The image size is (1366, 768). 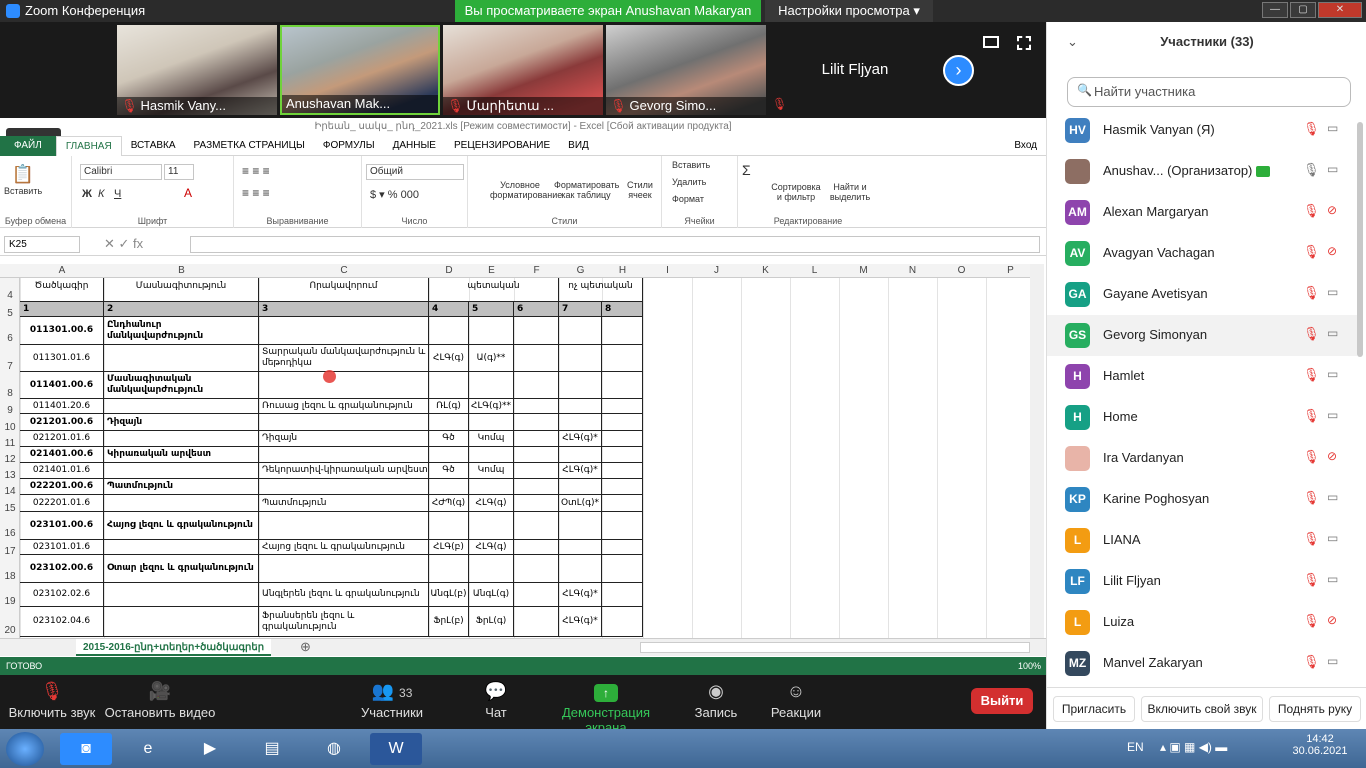 What do you see at coordinates (526, 190) in the screenshot?
I see `cond-format-button: Условное форматирование` at bounding box center [526, 190].